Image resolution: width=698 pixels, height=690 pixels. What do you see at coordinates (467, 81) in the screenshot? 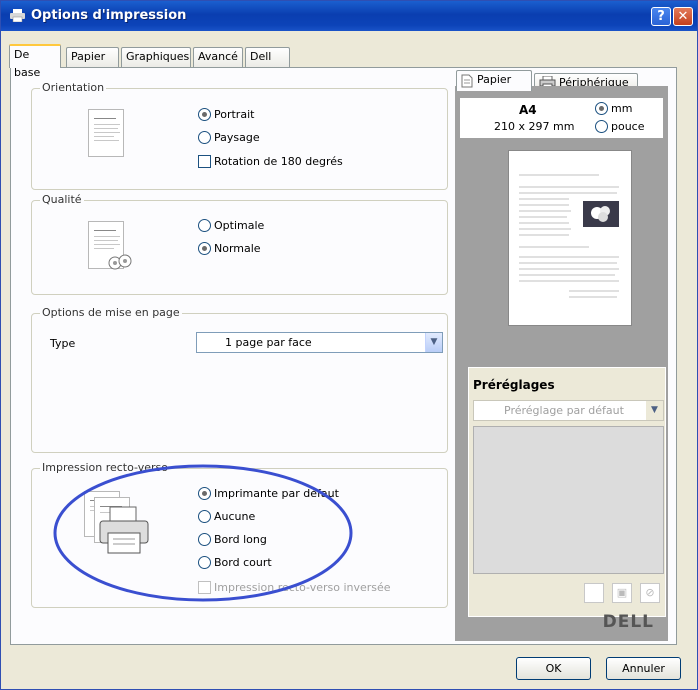
I see `paper-icon` at bounding box center [467, 81].